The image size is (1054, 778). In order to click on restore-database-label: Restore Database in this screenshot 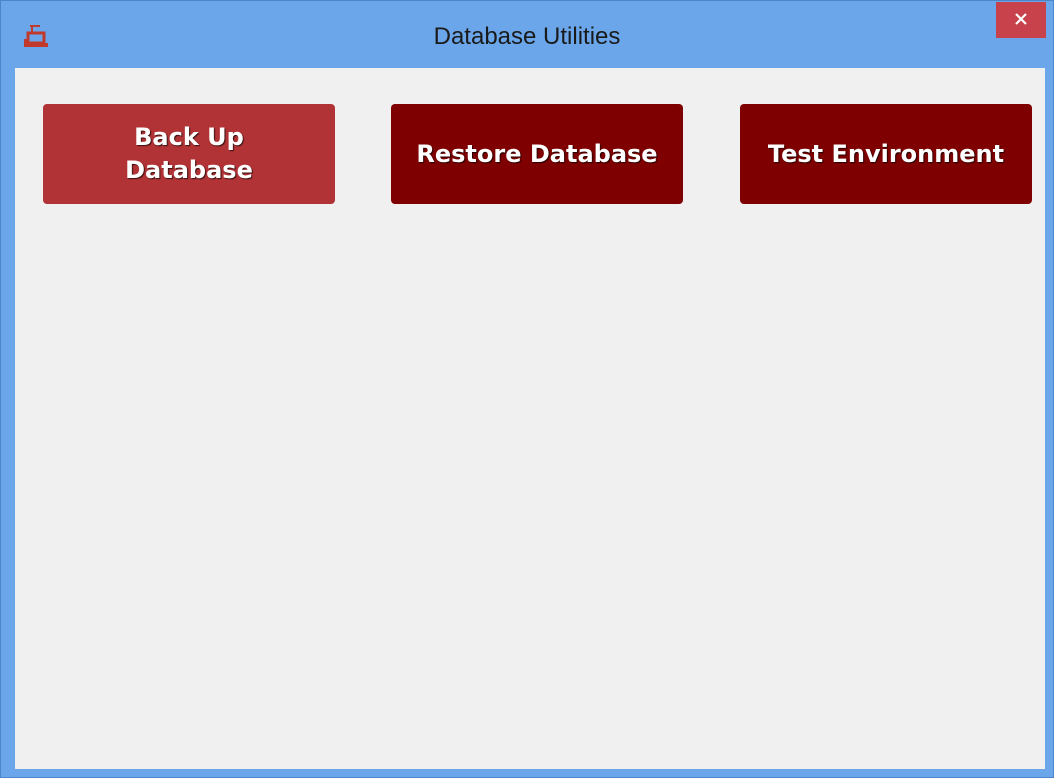, I will do `click(537, 153)`.